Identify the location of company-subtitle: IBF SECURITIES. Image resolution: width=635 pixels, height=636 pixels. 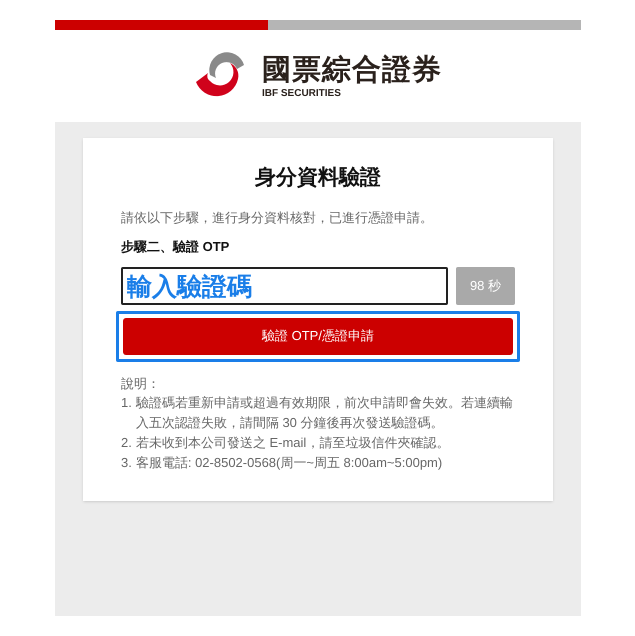
(302, 93).